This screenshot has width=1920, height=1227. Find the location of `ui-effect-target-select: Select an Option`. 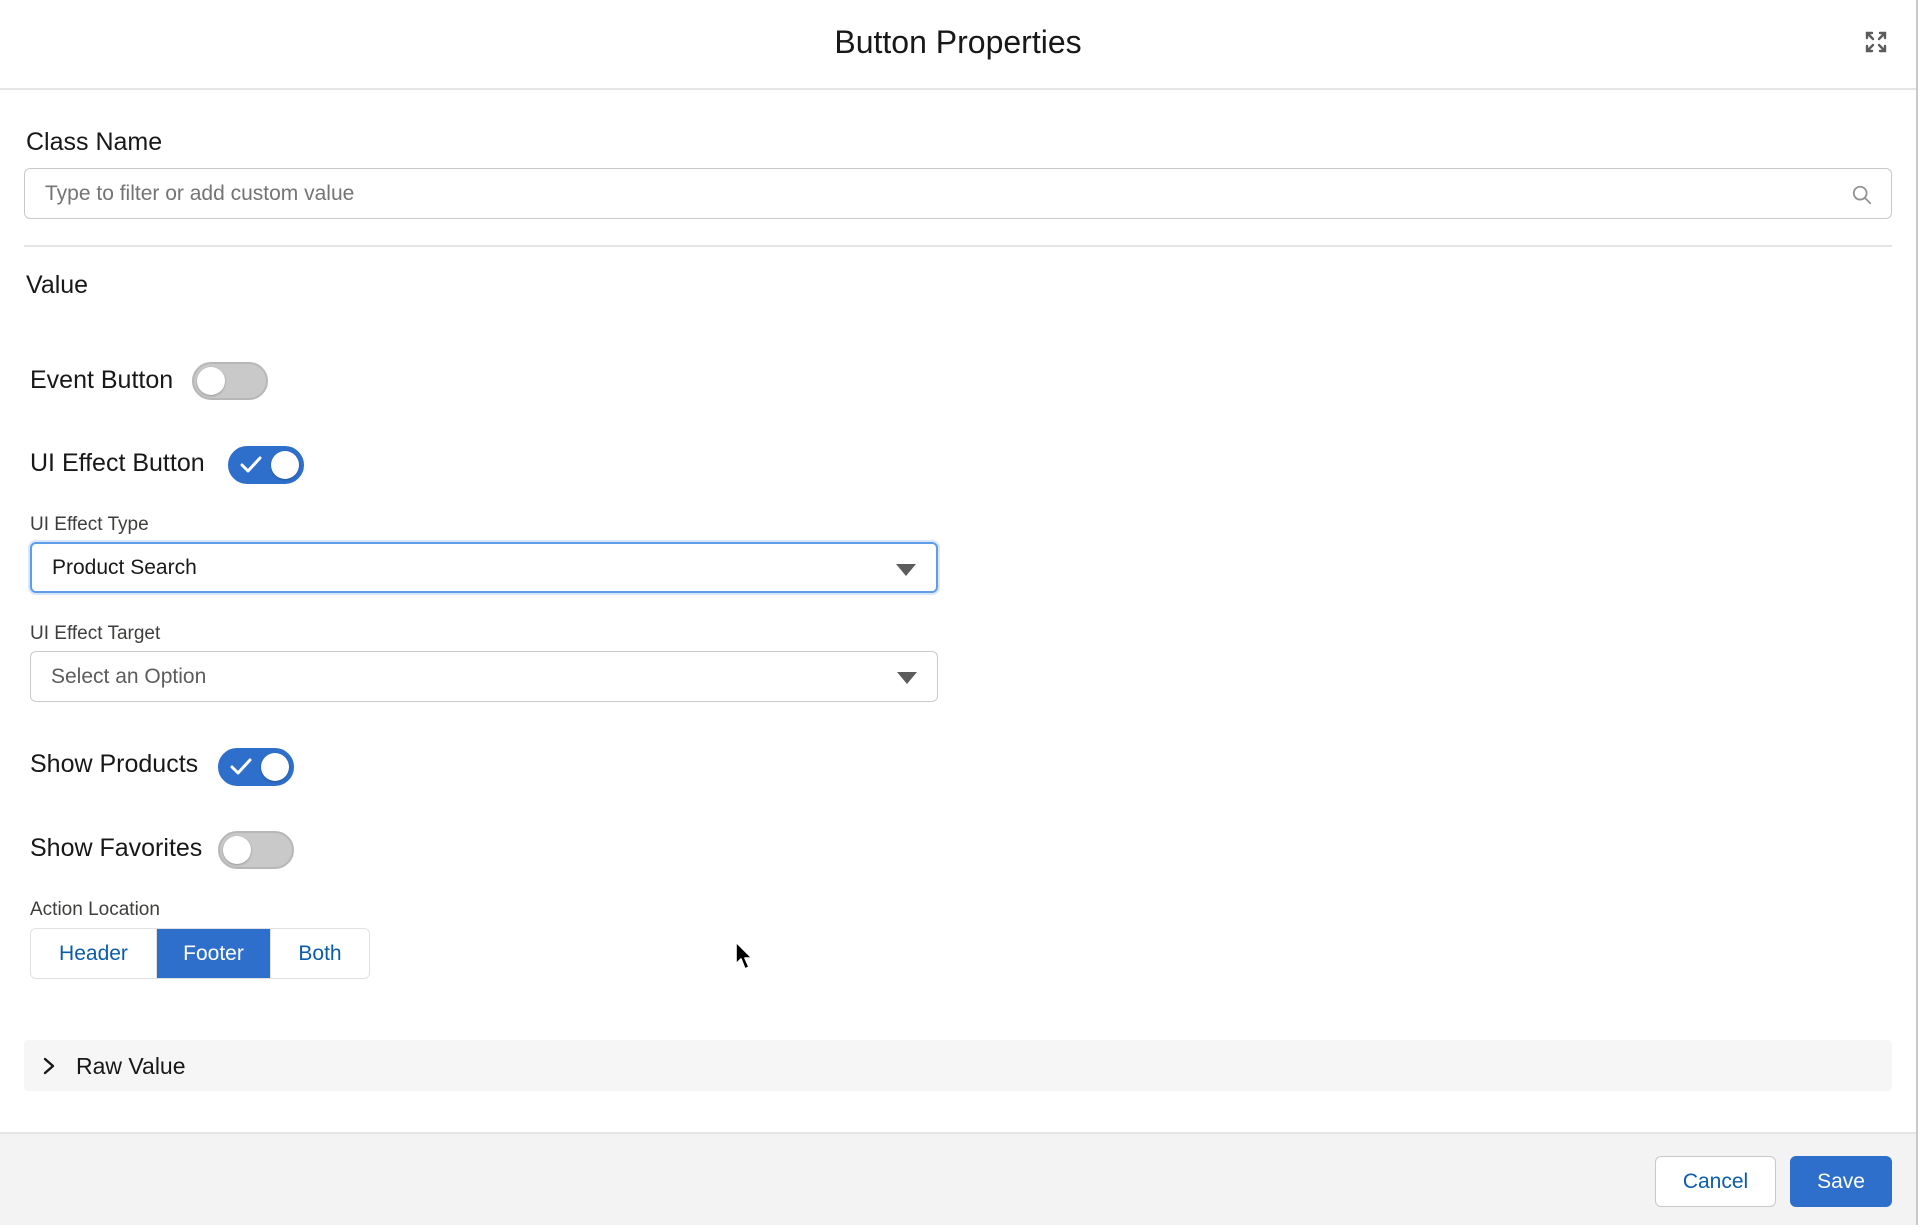

ui-effect-target-select: Select an Option is located at coordinates (484, 676).